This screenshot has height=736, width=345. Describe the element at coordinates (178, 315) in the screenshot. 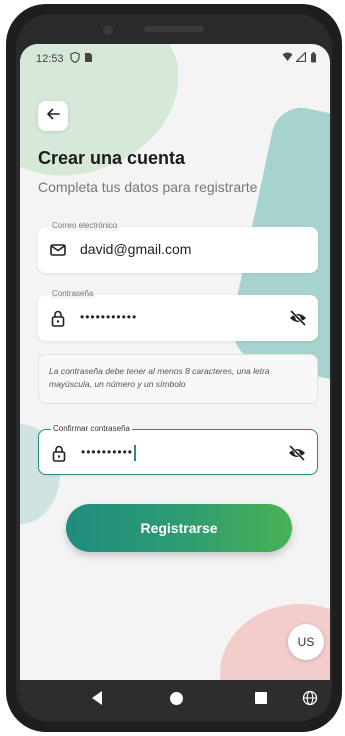

I see `password-field: Contraseña •••••••••••` at that location.